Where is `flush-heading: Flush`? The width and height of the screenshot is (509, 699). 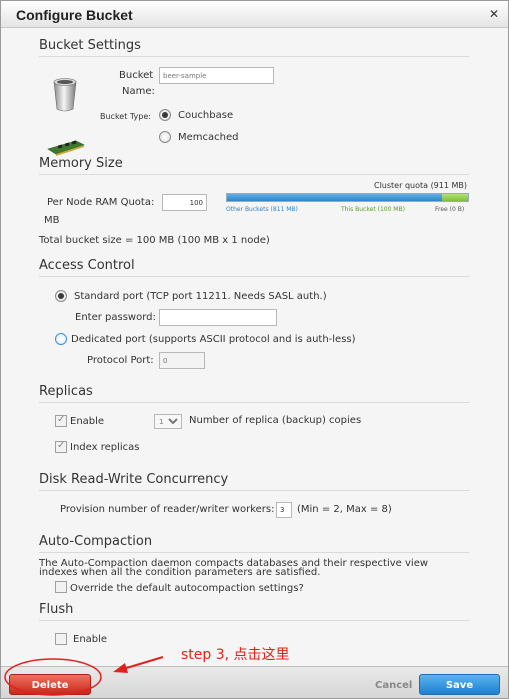 flush-heading: Flush is located at coordinates (56, 609).